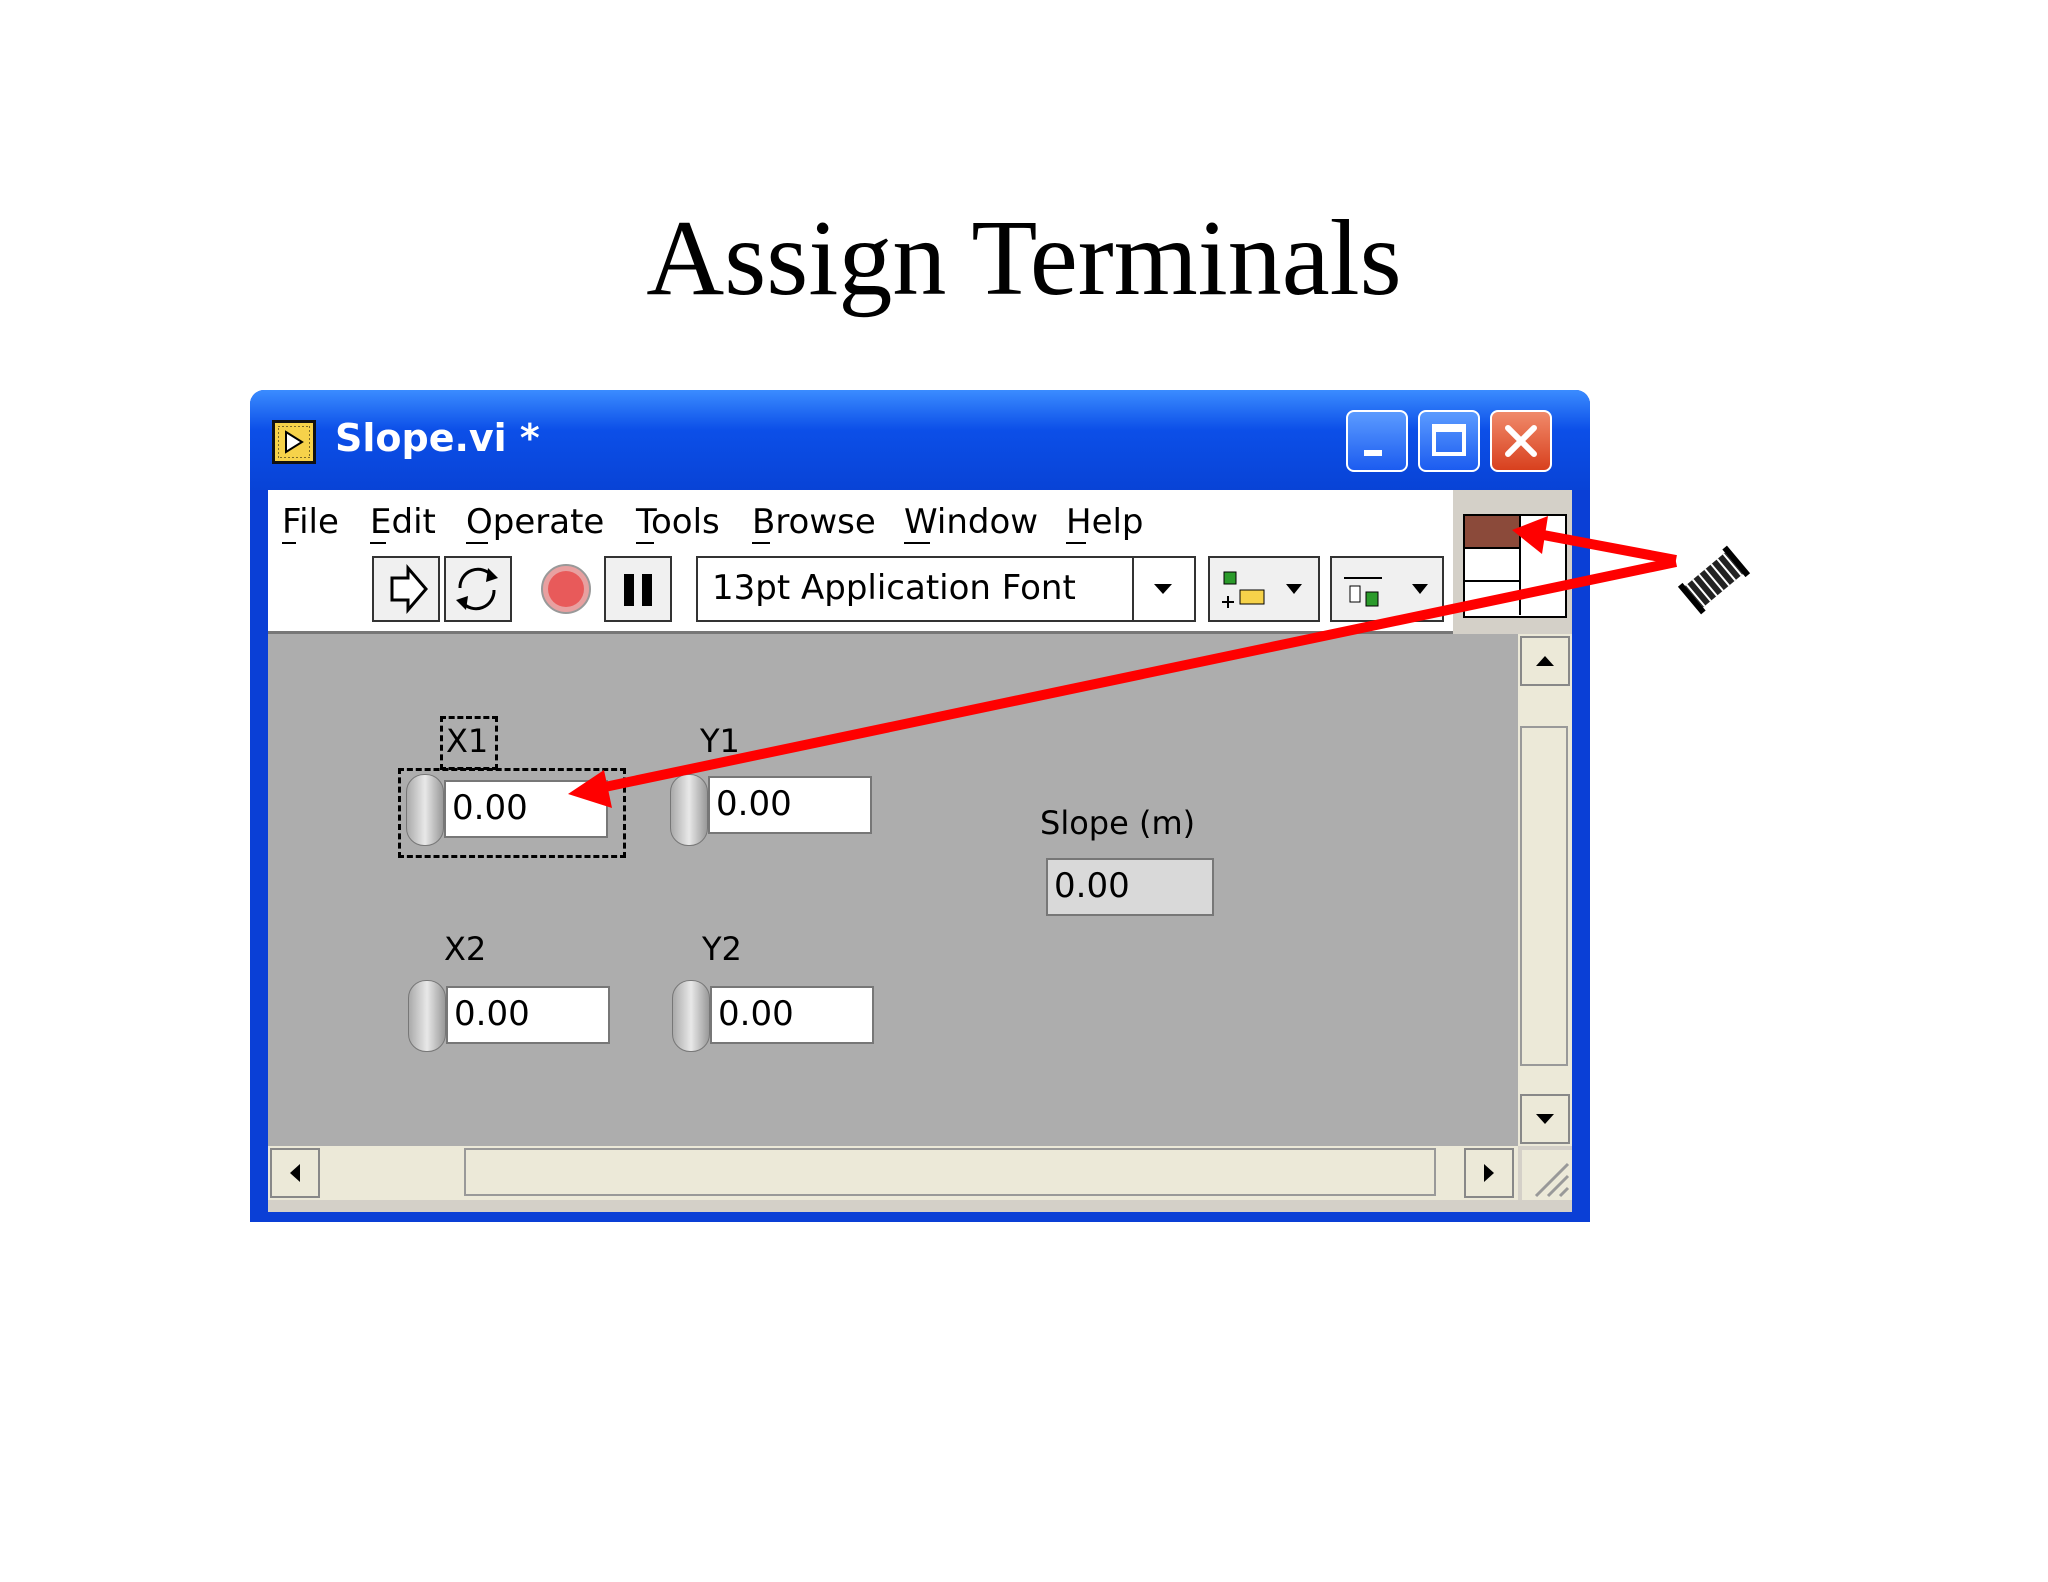 The width and height of the screenshot is (2048, 1582). What do you see at coordinates (1714, 580) in the screenshot?
I see `wiring-spool-icon` at bounding box center [1714, 580].